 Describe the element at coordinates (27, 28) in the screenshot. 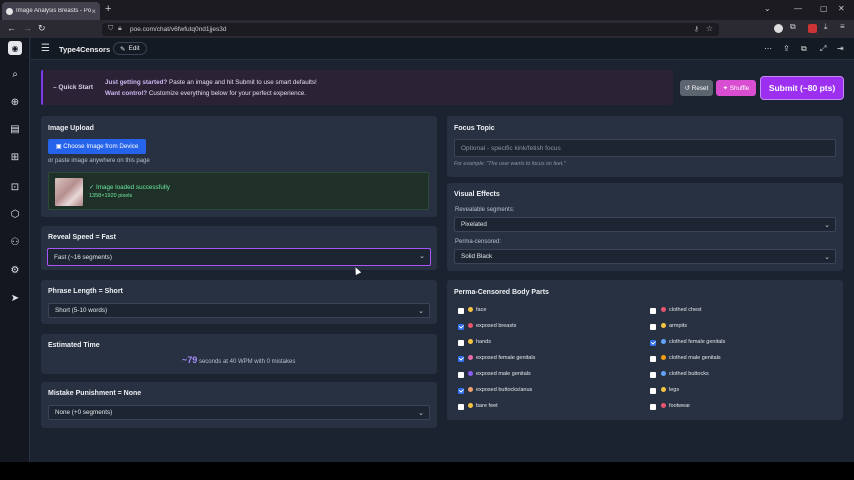

I see `forward-icon: →` at that location.